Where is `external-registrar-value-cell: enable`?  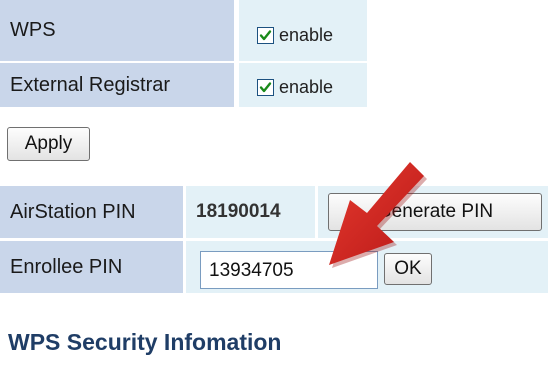
external-registrar-value-cell: enable is located at coordinates (303, 85).